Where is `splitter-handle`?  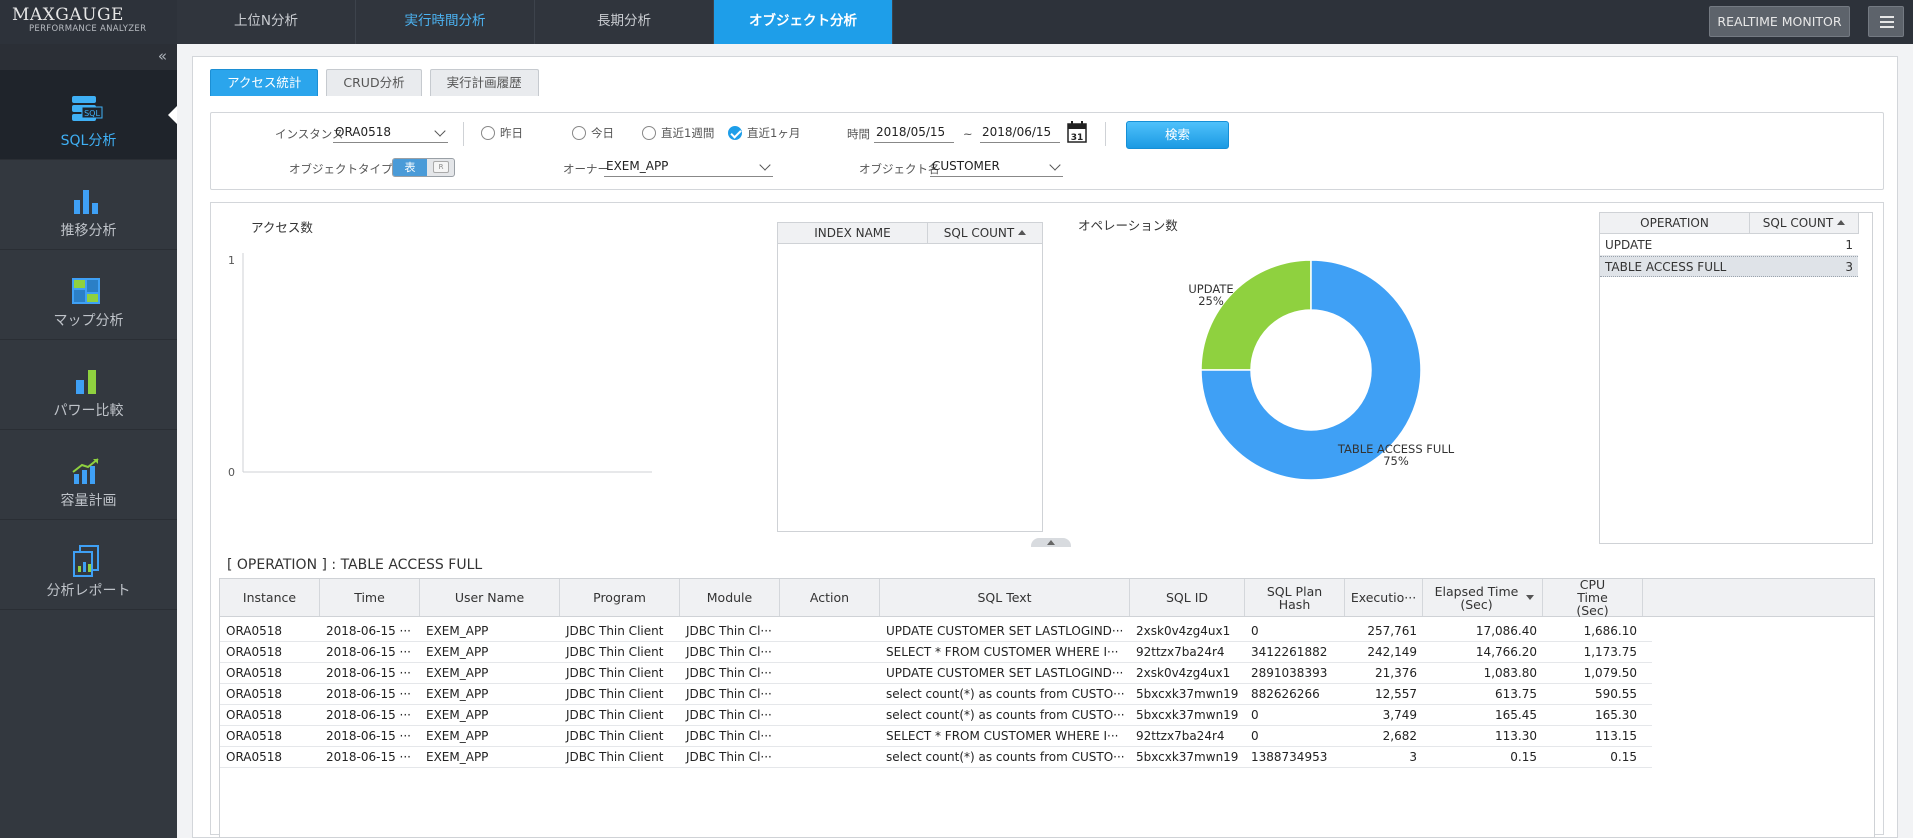
splitter-handle is located at coordinates (1051, 542).